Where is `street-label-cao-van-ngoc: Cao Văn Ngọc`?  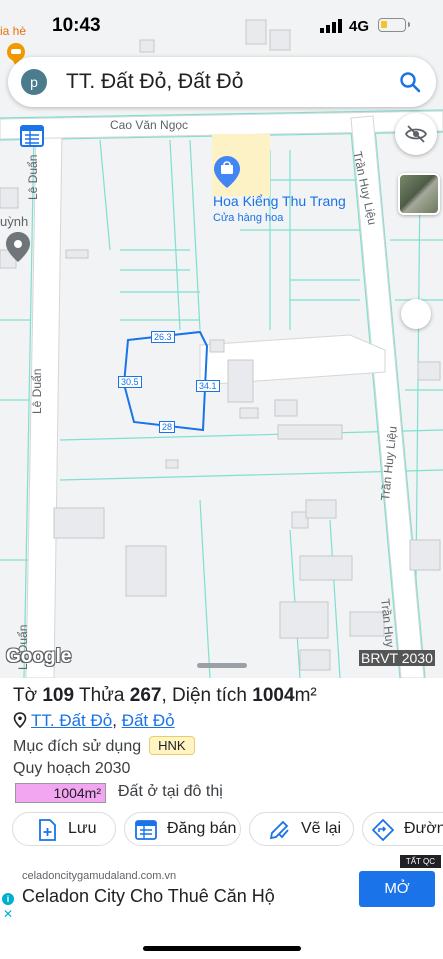
street-label-cao-van-ngoc: Cao Văn Ngọc is located at coordinates (149, 125).